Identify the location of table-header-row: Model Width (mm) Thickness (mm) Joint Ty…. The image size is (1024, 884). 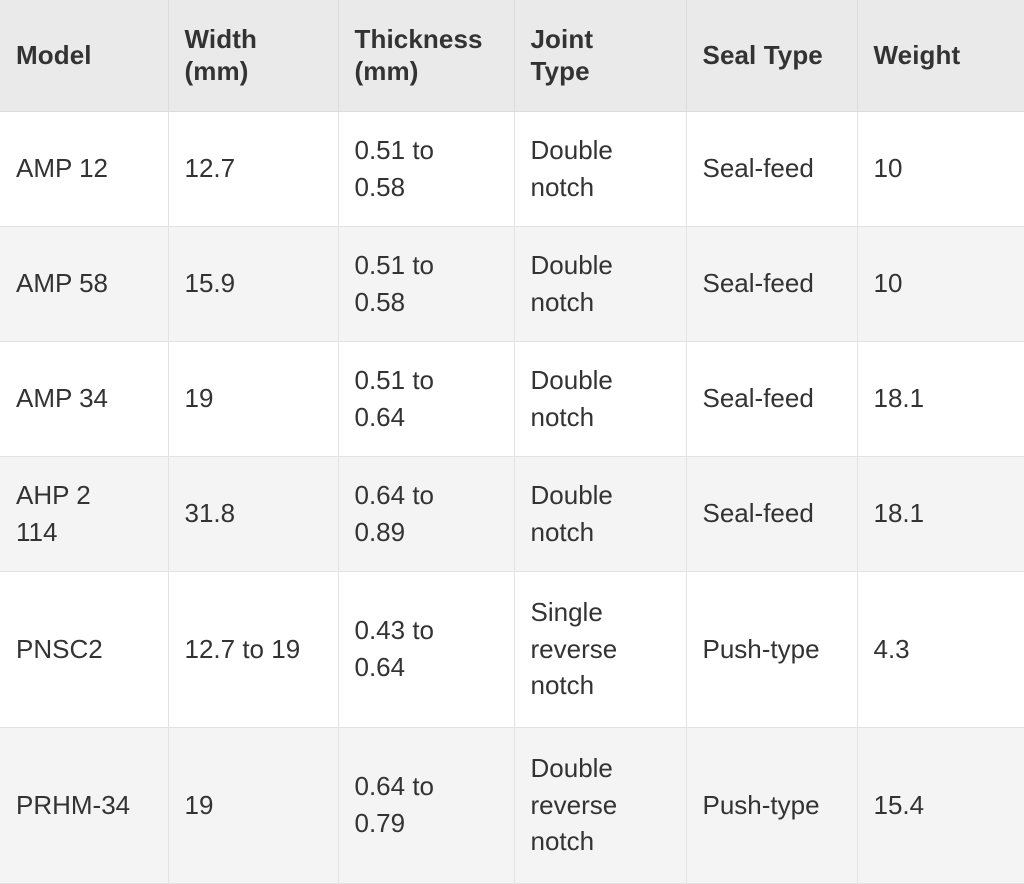
(512, 56).